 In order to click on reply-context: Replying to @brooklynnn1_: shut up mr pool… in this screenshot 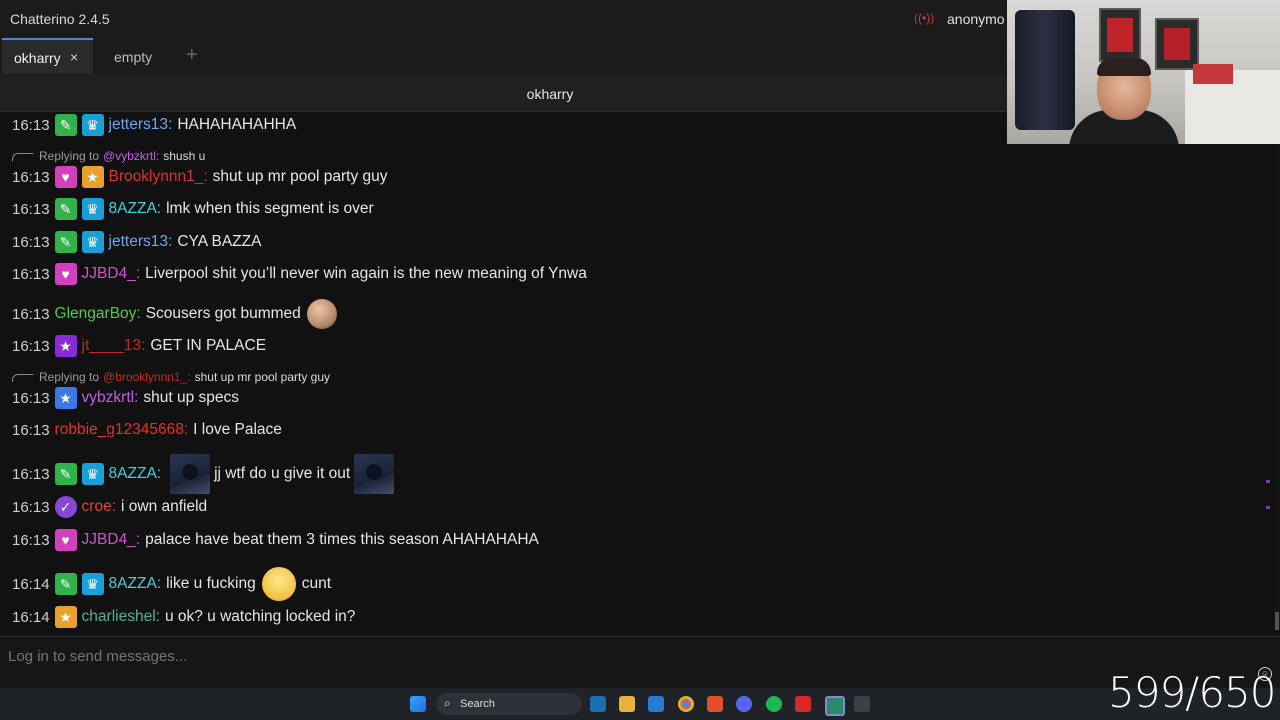, I will do `click(171, 377)`.